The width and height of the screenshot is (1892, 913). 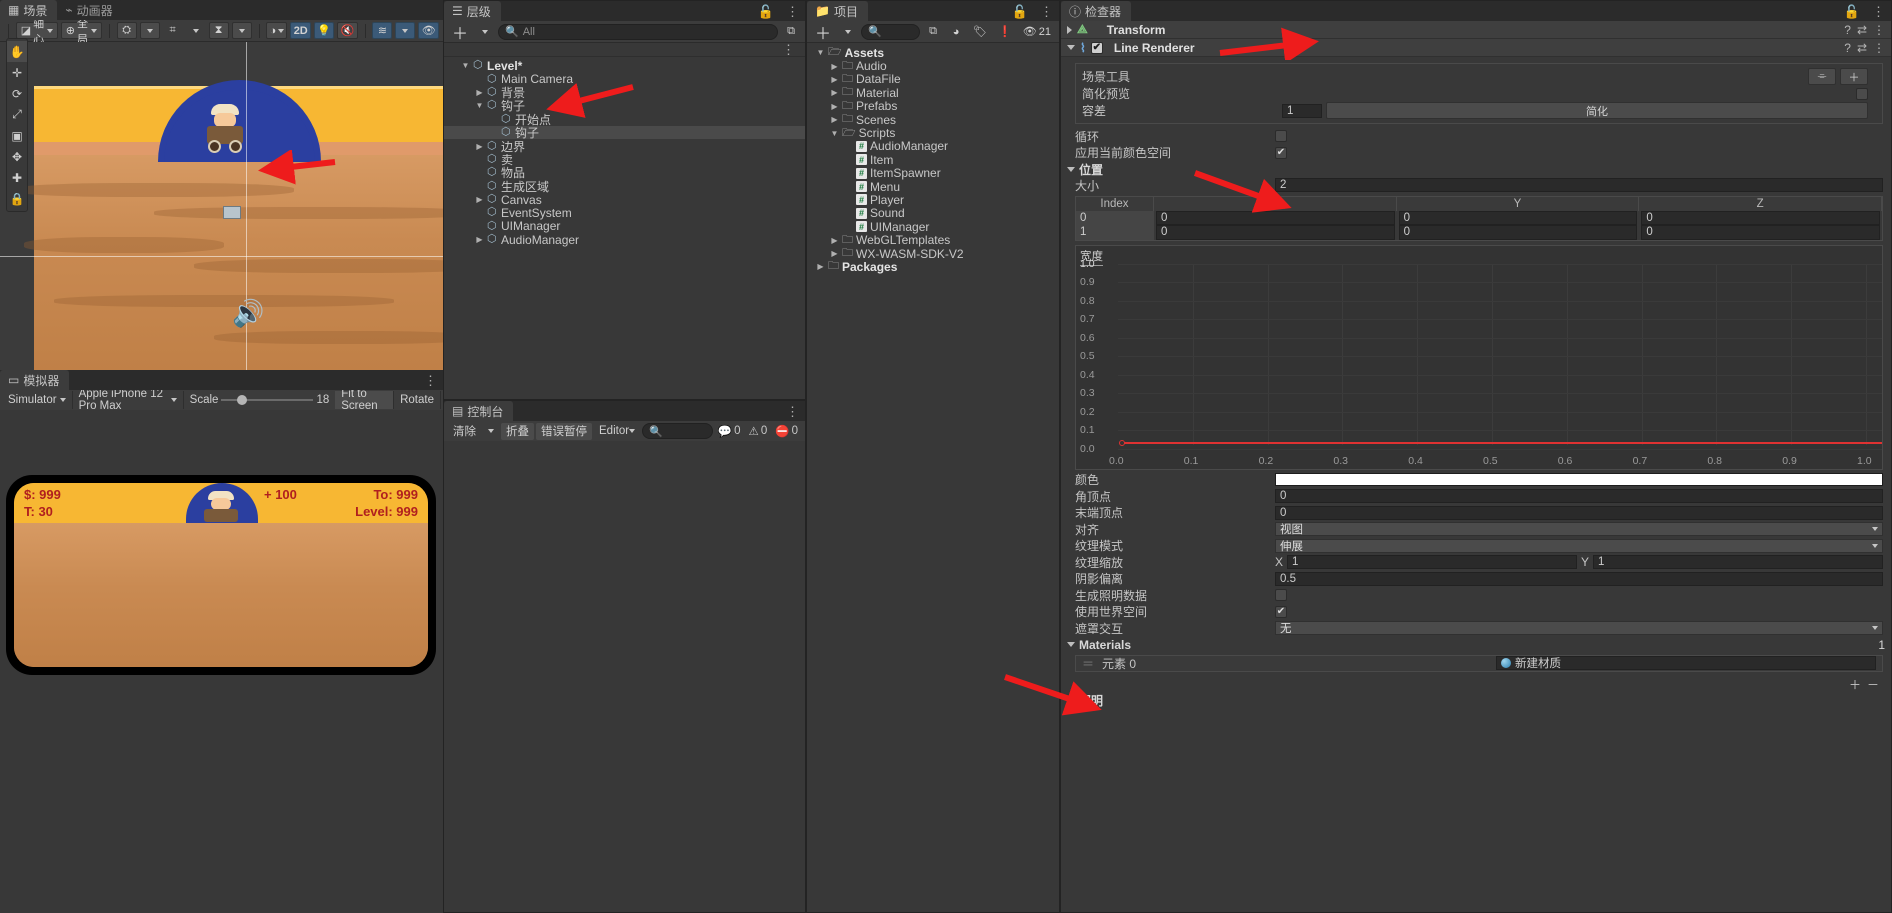 What do you see at coordinates (788, 50) in the screenshot?
I see `hierarchy-row-menu-icon: ⋮` at bounding box center [788, 50].